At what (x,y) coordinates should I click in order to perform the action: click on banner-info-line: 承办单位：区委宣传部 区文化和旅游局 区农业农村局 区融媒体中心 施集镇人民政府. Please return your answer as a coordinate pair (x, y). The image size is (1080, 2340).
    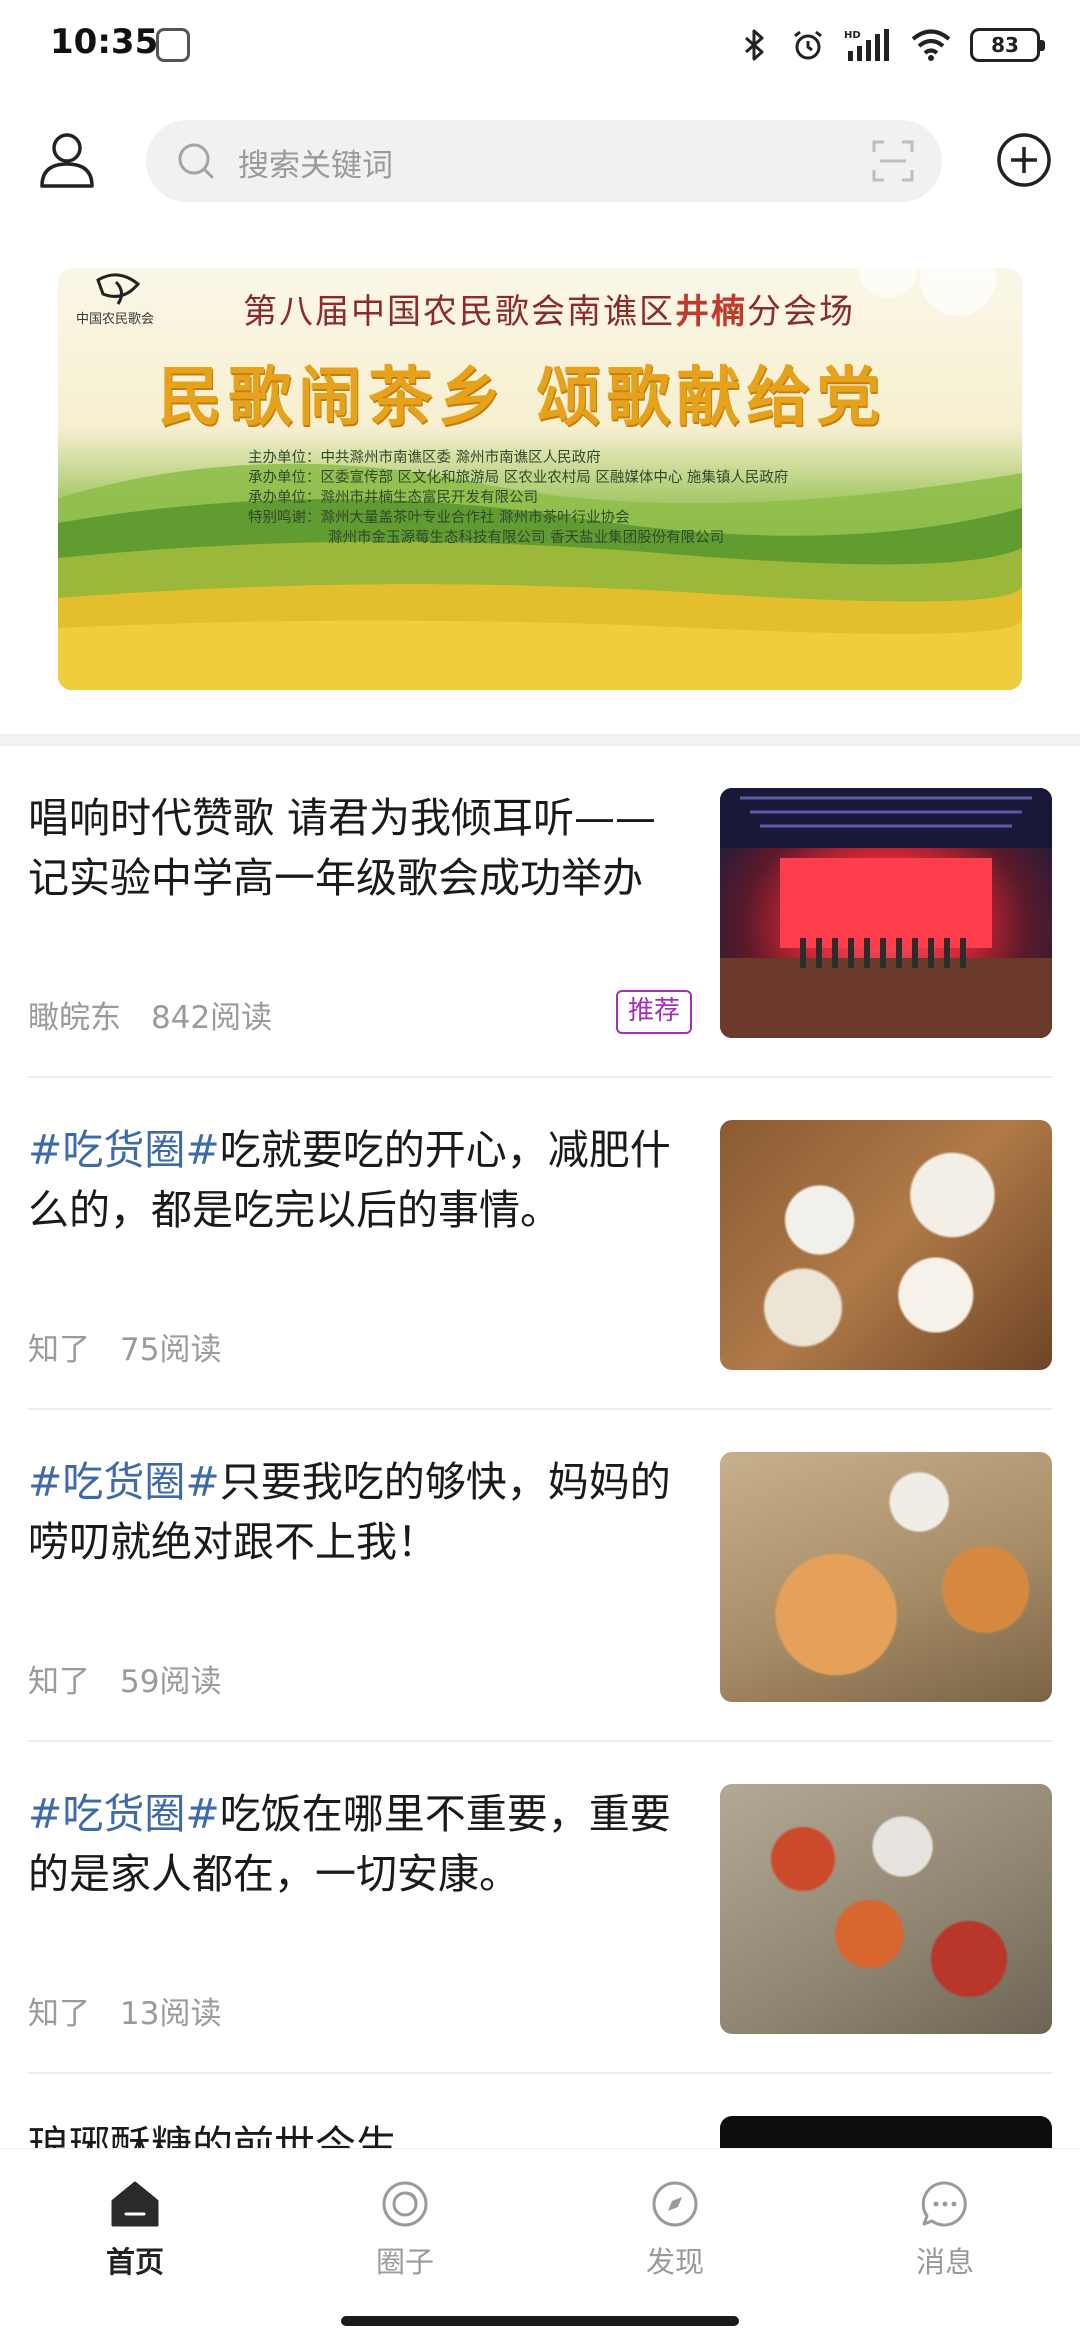
    Looking at the image, I should click on (518, 478).